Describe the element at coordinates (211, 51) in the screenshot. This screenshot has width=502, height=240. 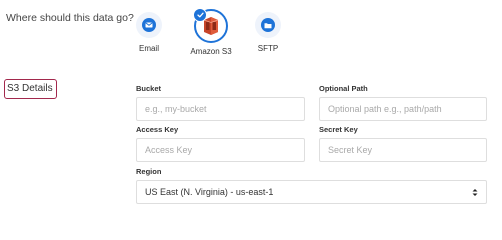
I see `destination-label-amazon-s3: Amazon S3` at that location.